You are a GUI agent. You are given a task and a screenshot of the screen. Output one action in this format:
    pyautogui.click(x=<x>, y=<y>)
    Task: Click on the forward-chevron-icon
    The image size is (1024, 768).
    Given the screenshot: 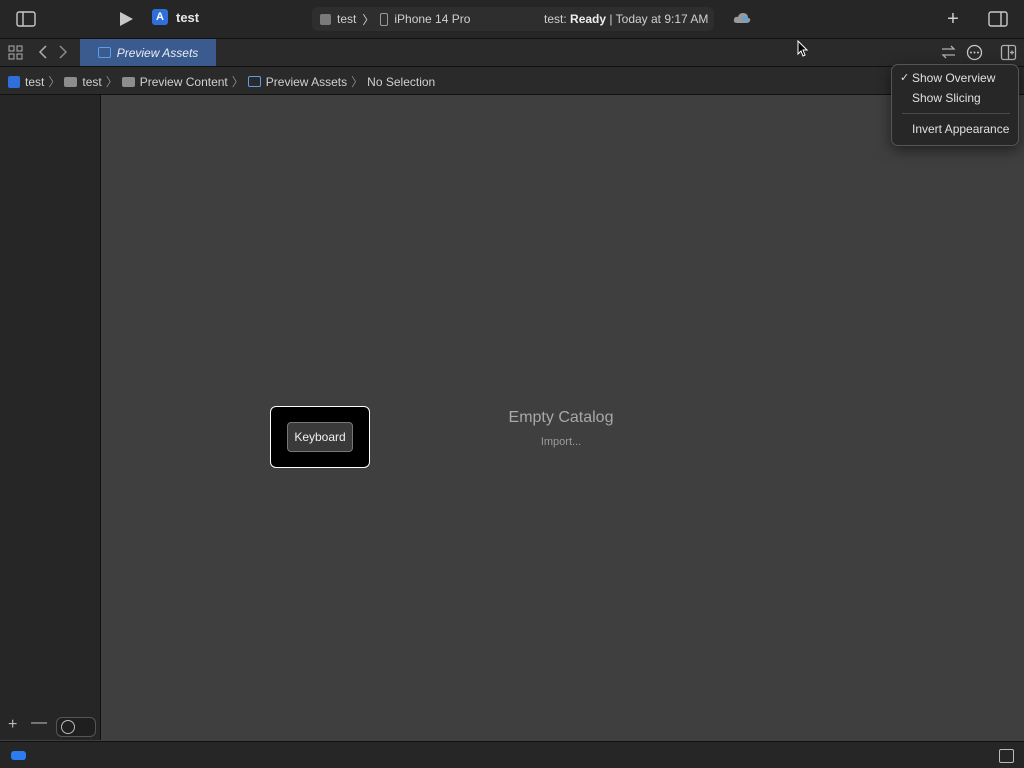 What is the action you would take?
    pyautogui.click(x=63, y=52)
    